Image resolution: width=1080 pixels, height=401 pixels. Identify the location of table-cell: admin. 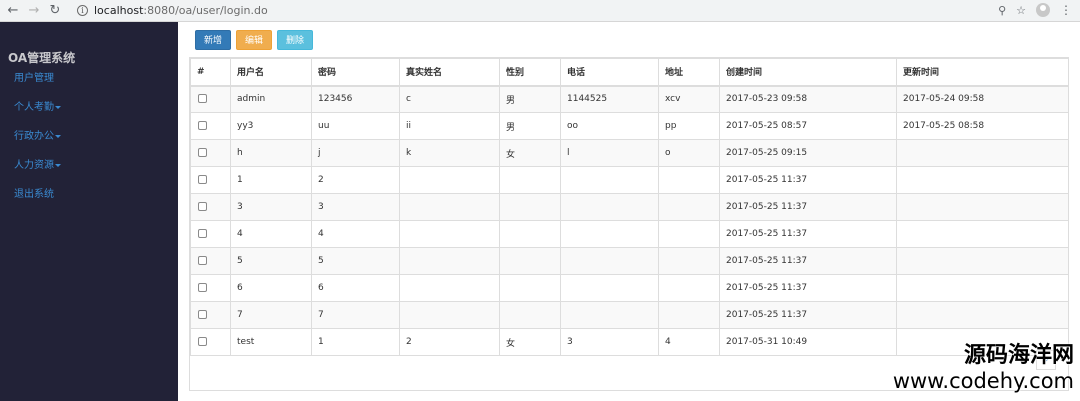
(271, 99).